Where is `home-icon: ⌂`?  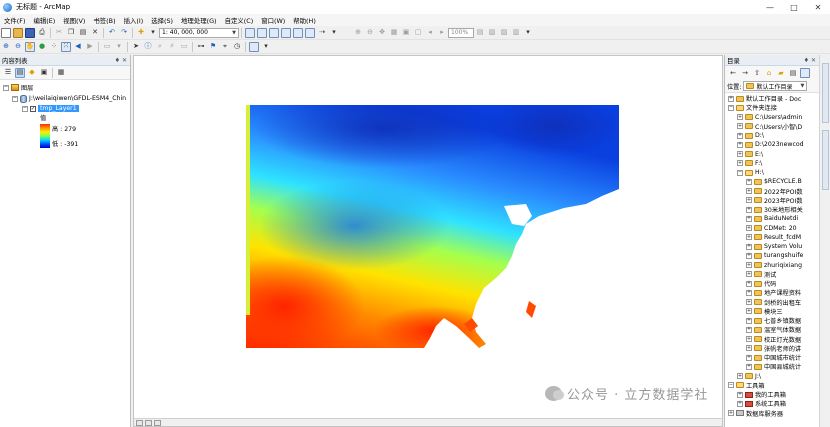 home-icon: ⌂ is located at coordinates (769, 73).